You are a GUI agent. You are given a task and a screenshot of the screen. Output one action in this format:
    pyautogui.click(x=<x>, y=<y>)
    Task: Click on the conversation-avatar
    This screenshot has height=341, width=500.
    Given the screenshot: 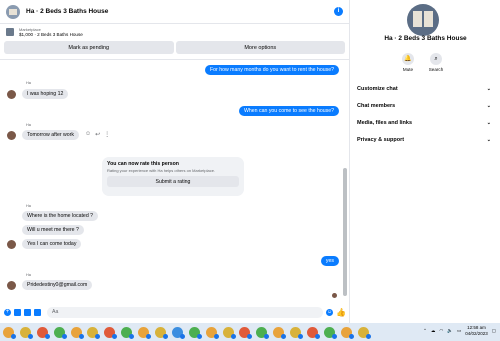 What is the action you would take?
    pyautogui.click(x=423, y=20)
    